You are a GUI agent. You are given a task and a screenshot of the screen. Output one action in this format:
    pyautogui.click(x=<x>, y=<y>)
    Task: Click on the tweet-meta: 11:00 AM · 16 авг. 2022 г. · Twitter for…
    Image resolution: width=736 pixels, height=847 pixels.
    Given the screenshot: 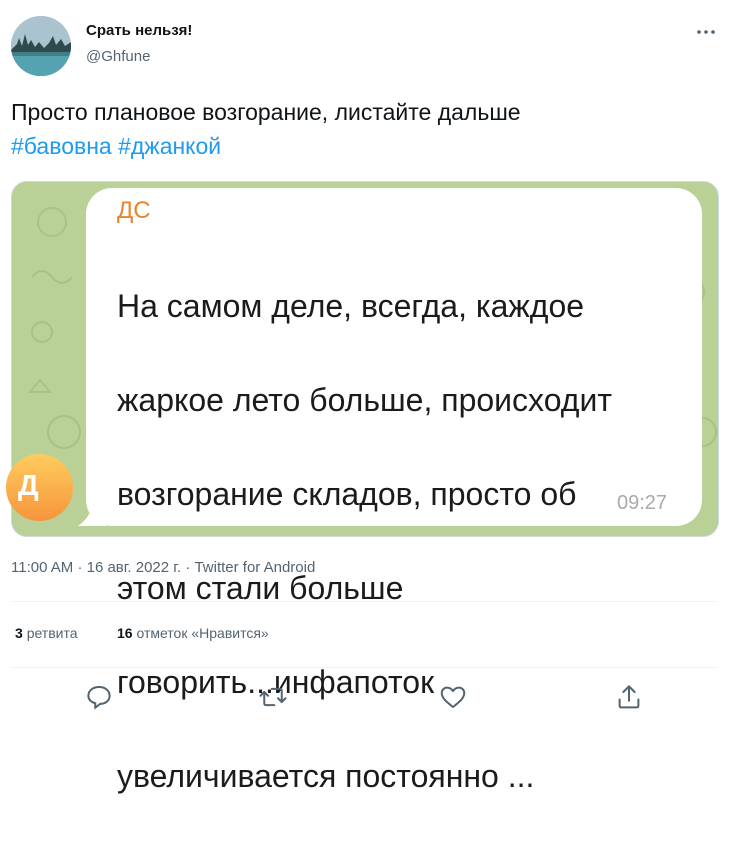 What is the action you would take?
    pyautogui.click(x=163, y=567)
    